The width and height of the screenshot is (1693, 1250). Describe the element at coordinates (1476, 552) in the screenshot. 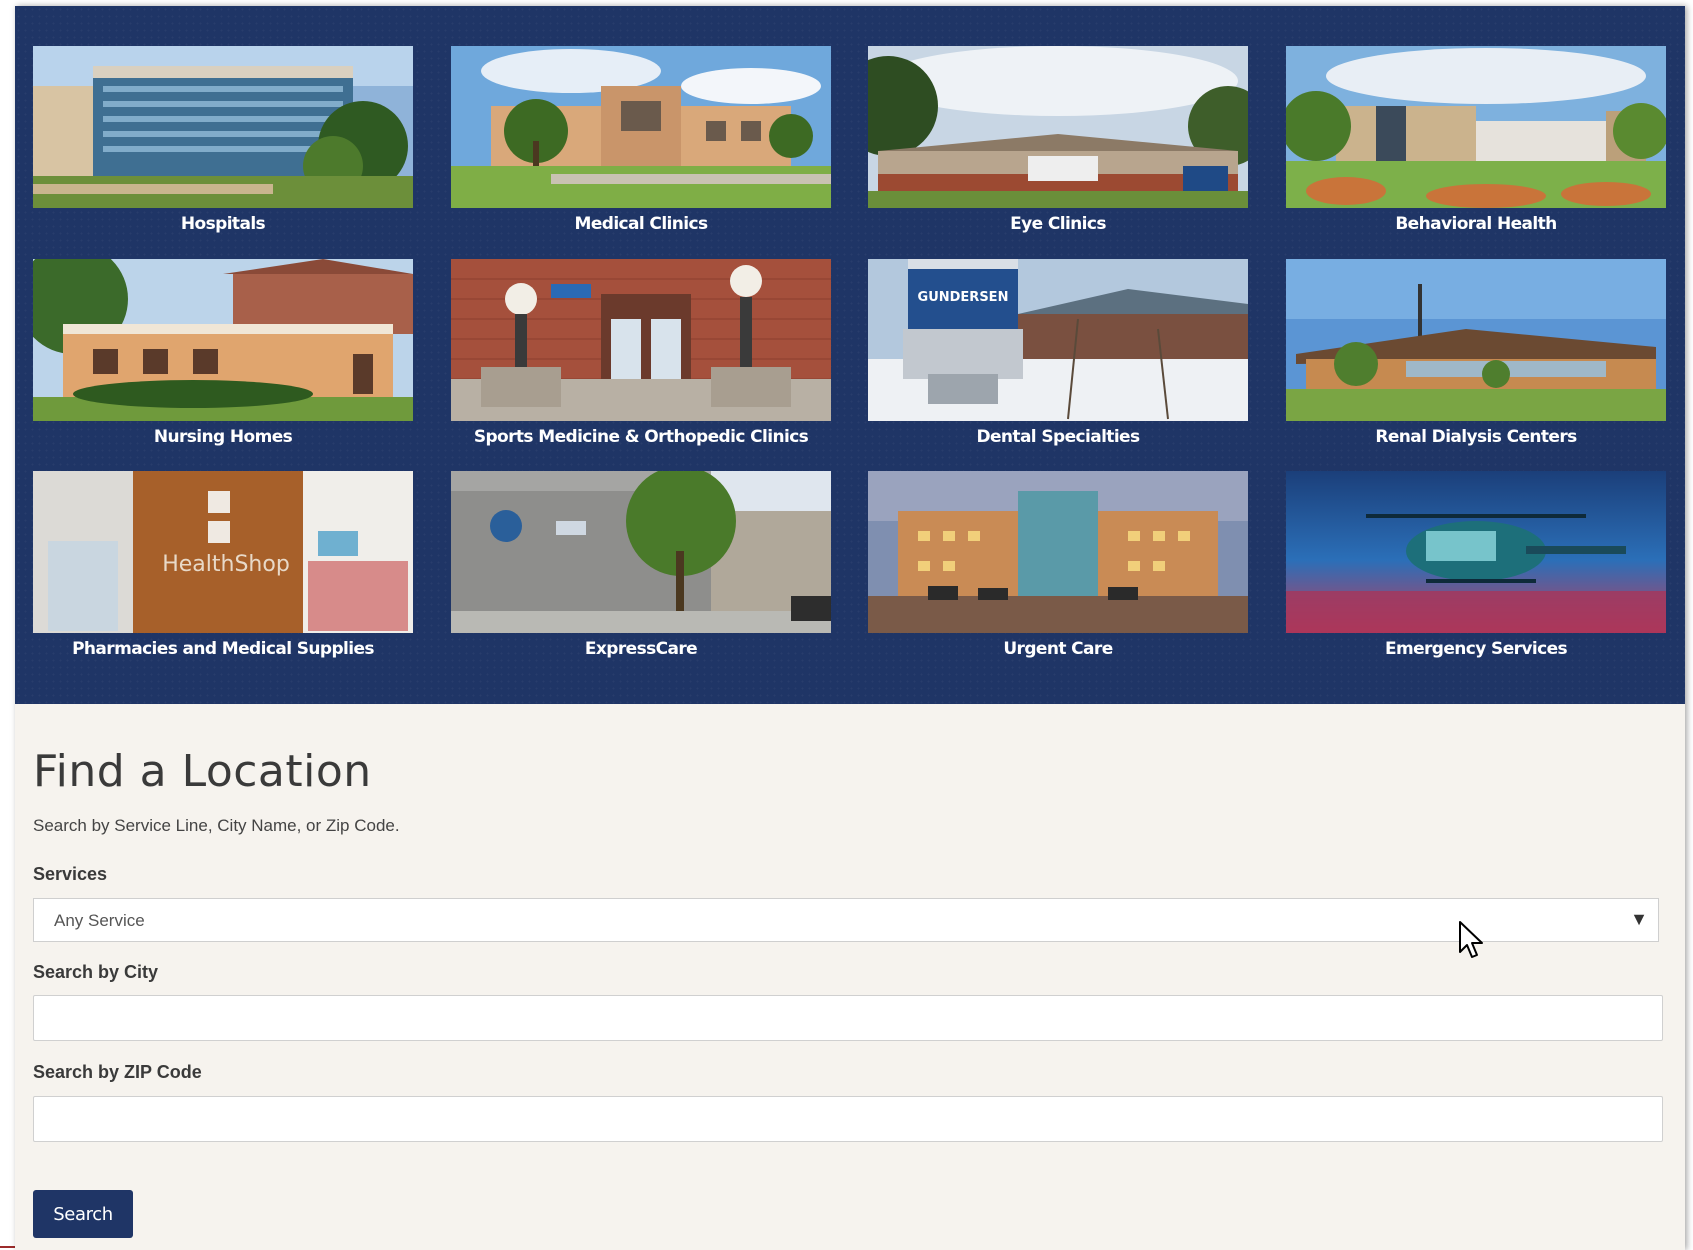

I see `emergency-services-photo` at that location.